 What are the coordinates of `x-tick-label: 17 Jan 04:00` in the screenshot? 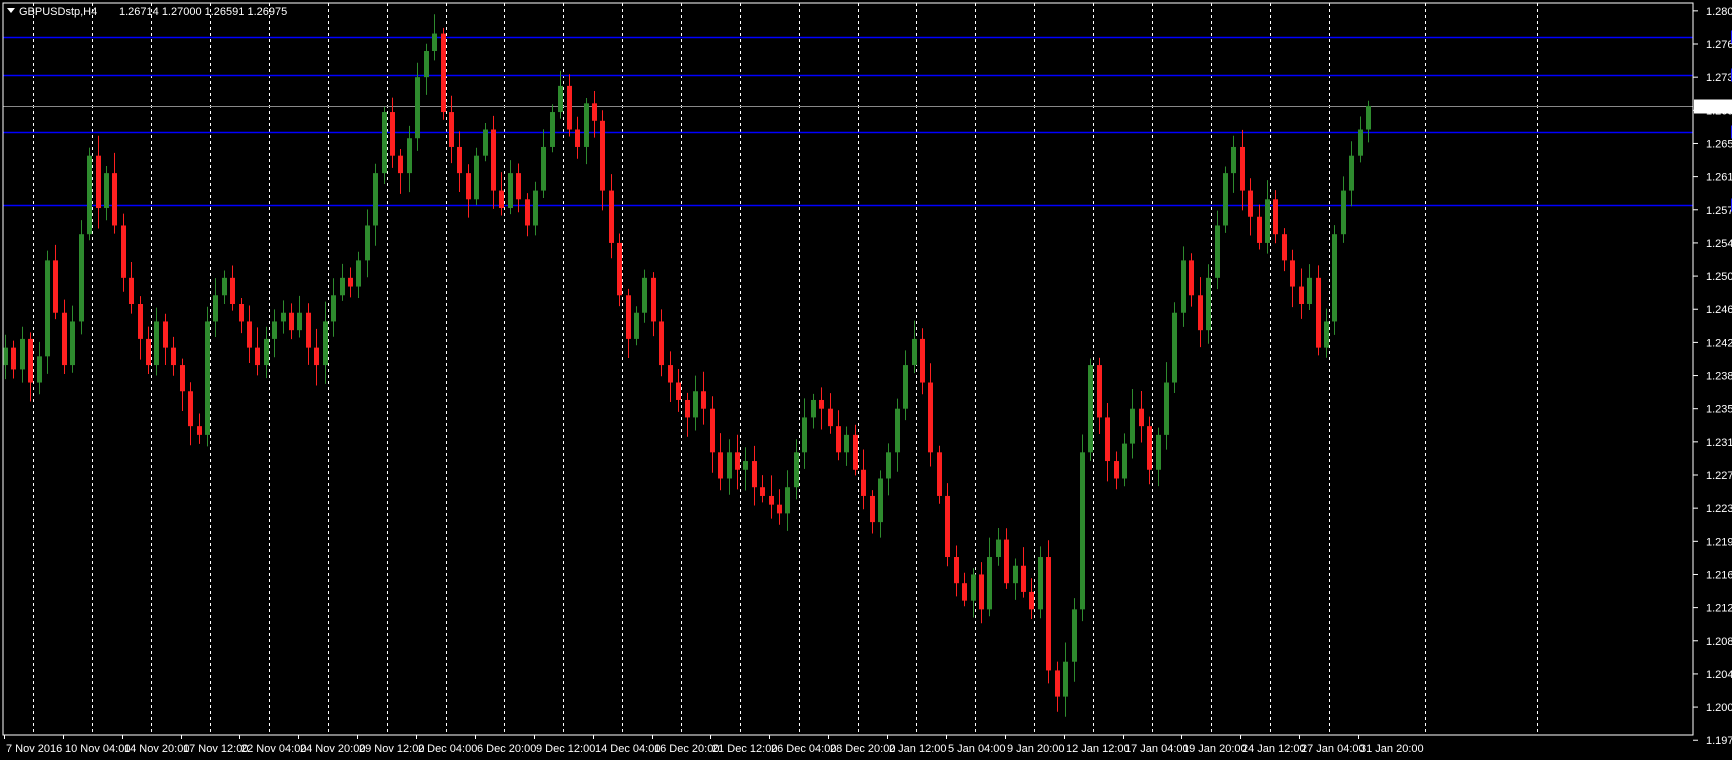 It's located at (1157, 749).